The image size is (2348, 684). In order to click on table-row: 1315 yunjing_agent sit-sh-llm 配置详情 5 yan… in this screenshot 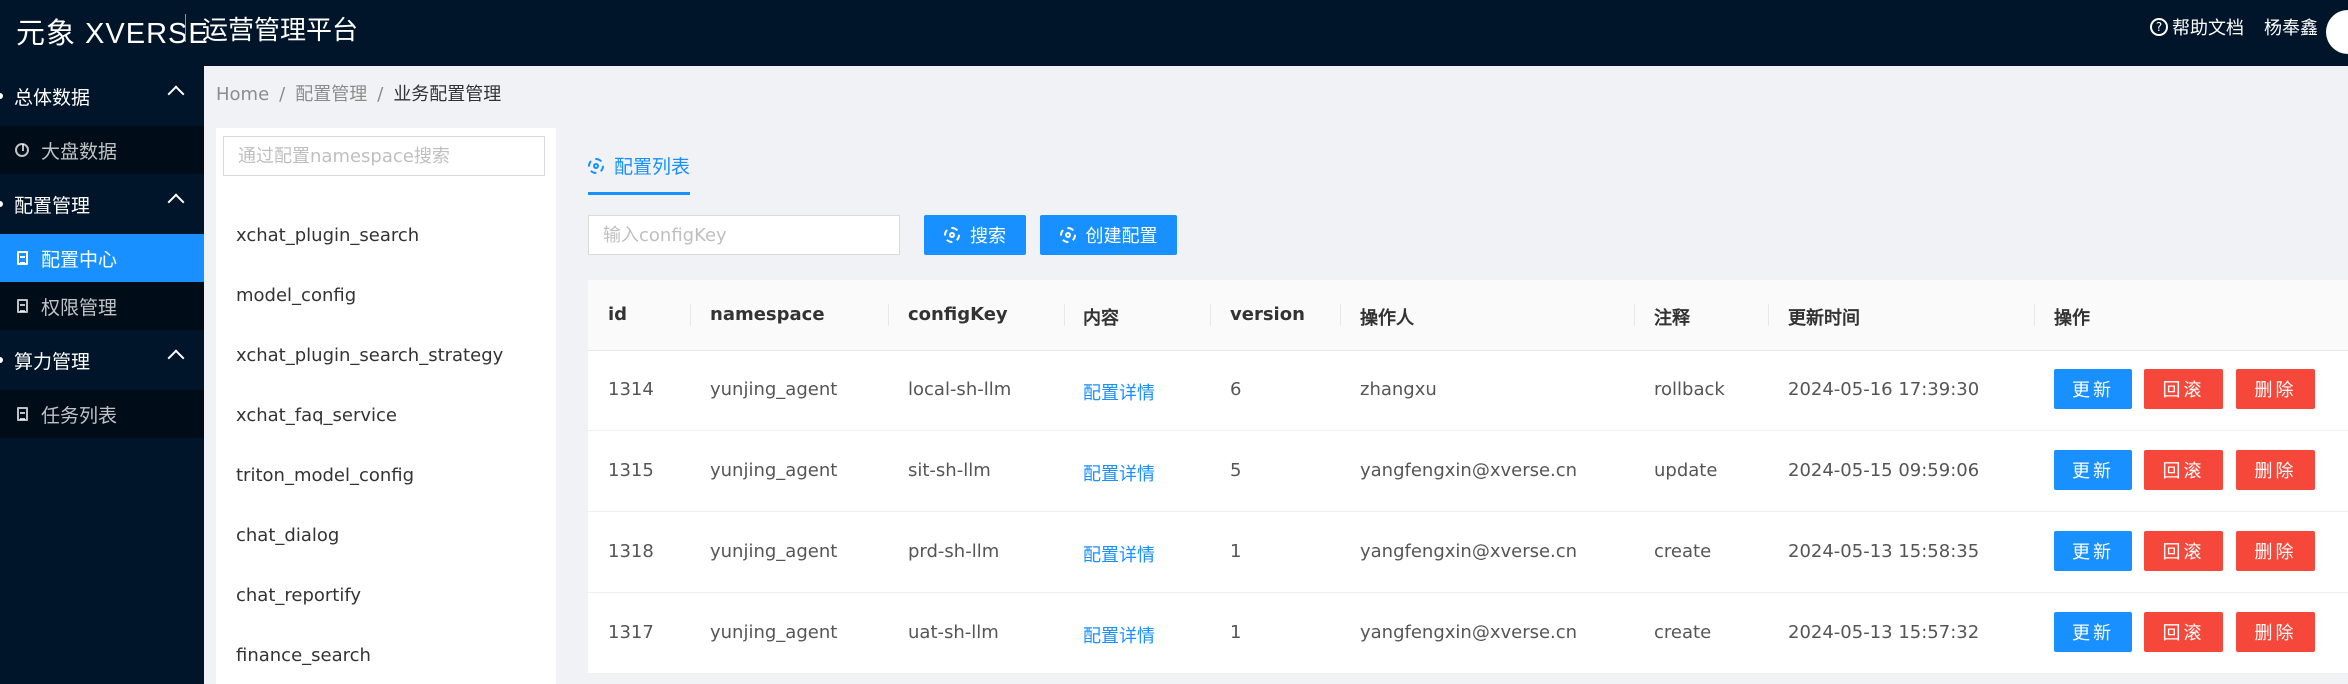, I will do `click(1468, 471)`.